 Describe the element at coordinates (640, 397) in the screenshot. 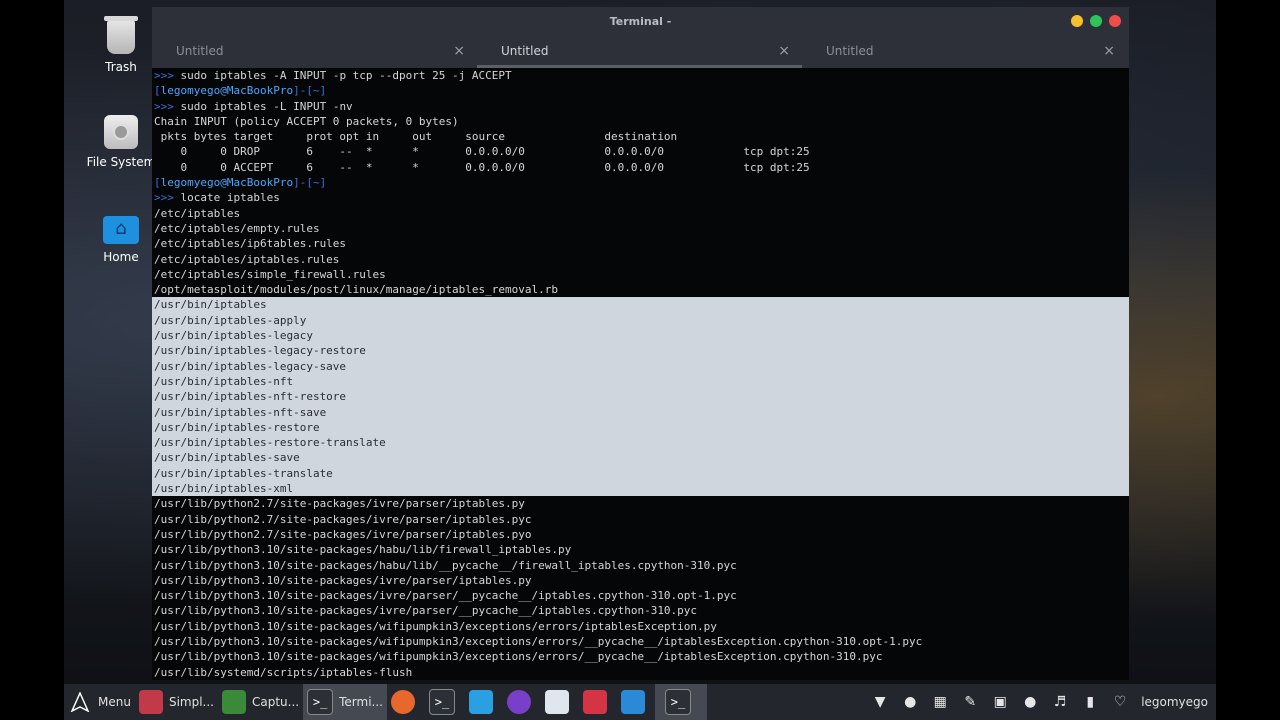

I see `terminal-line: /usr/bin/iptables-nft-restore` at that location.